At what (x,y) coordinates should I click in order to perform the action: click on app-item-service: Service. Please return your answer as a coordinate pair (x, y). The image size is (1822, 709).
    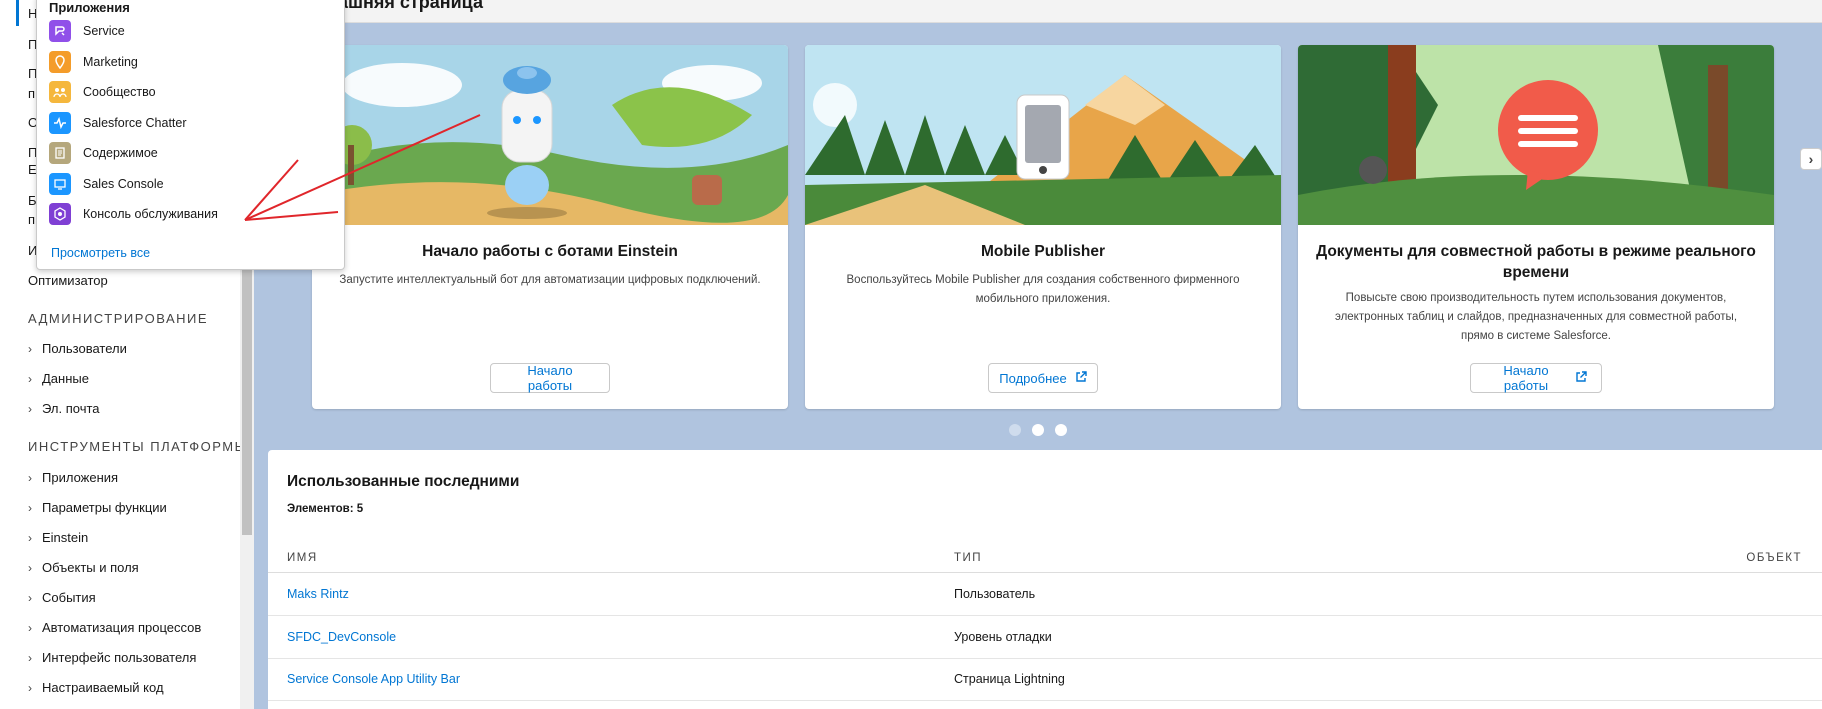
    Looking at the image, I should click on (87, 31).